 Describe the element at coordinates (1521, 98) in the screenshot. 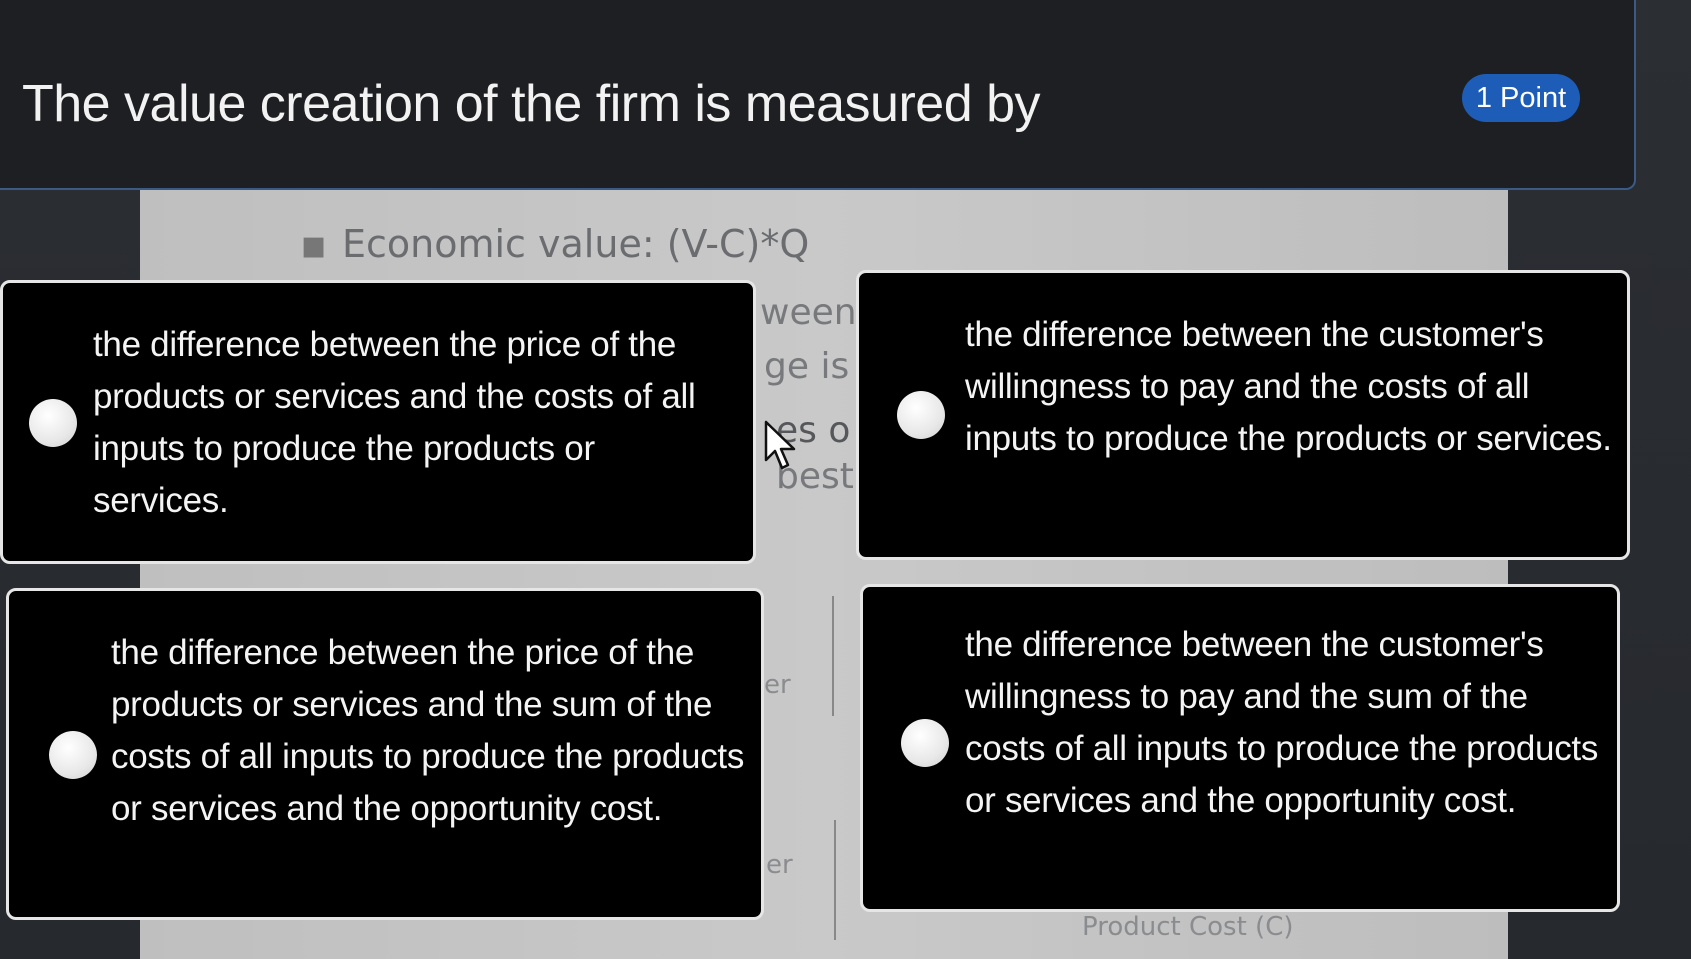

I see `points-badge: 1 Point` at that location.